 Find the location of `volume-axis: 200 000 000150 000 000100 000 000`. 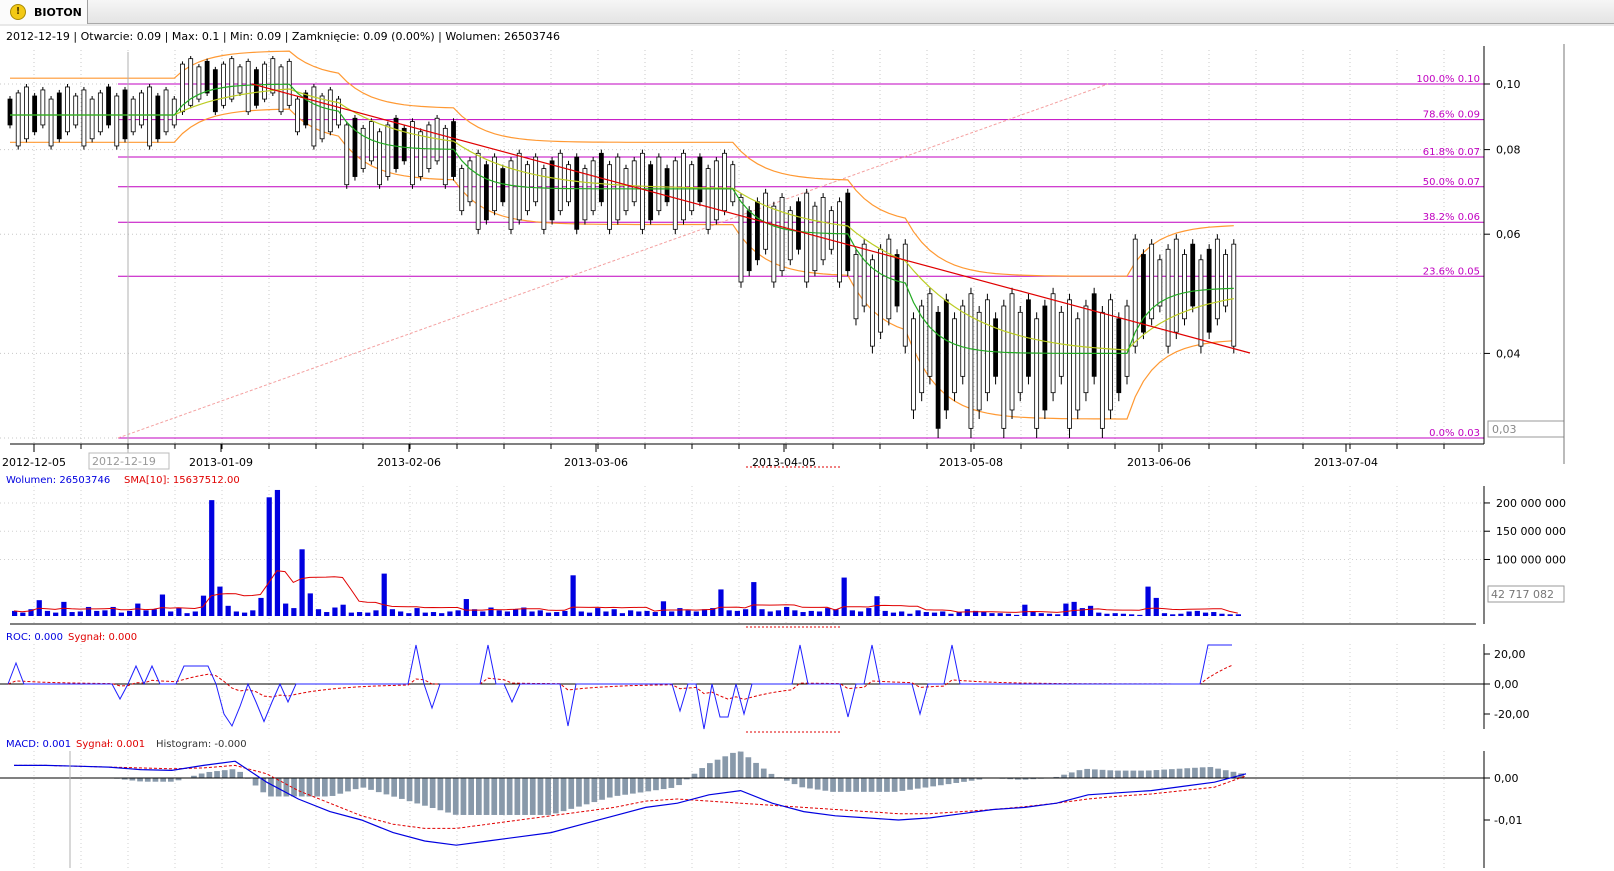

volume-axis: 200 000 000150 000 000100 000 000 is located at coordinates (1525, 532).